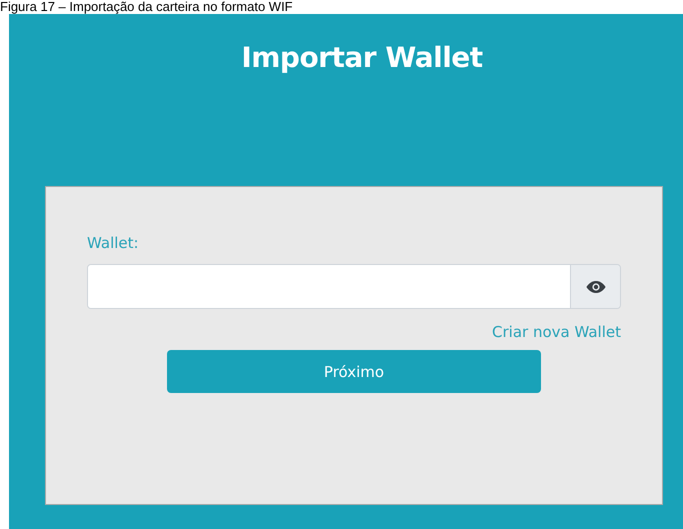 The height and width of the screenshot is (529, 683). I want to click on figure-caption: Figura 17 – Importação da carteira no formato WIF, so click(146, 7).